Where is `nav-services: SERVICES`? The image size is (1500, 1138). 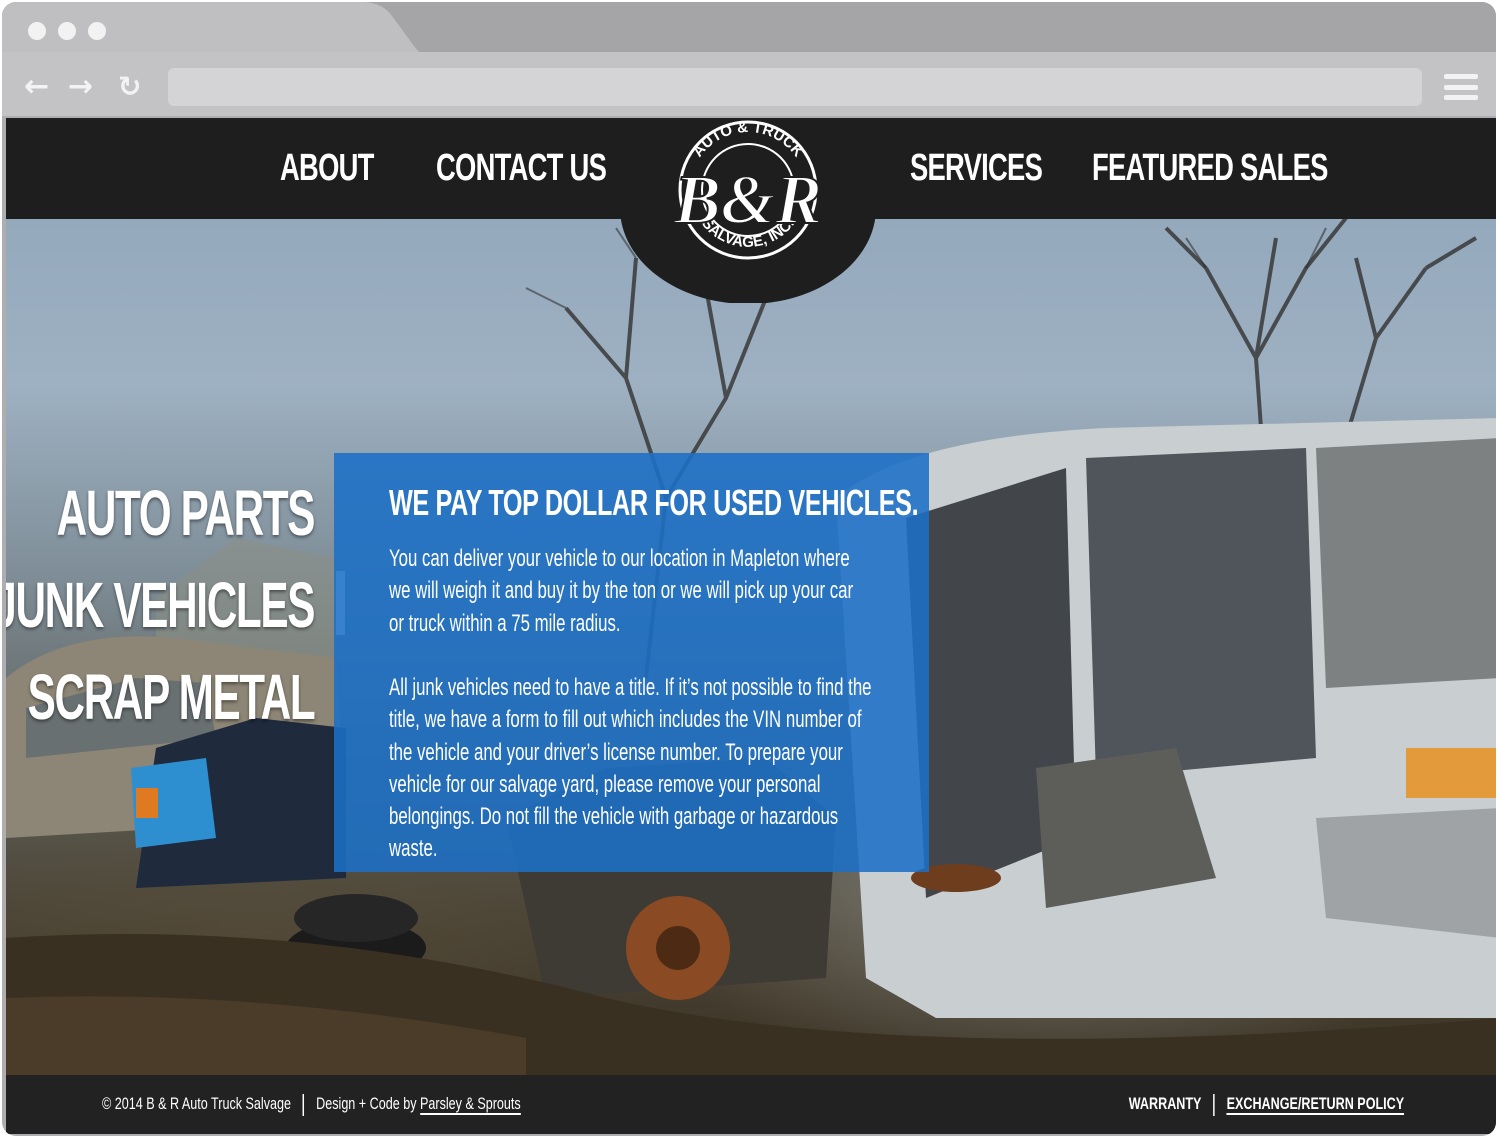
nav-services: SERVICES is located at coordinates (976, 168).